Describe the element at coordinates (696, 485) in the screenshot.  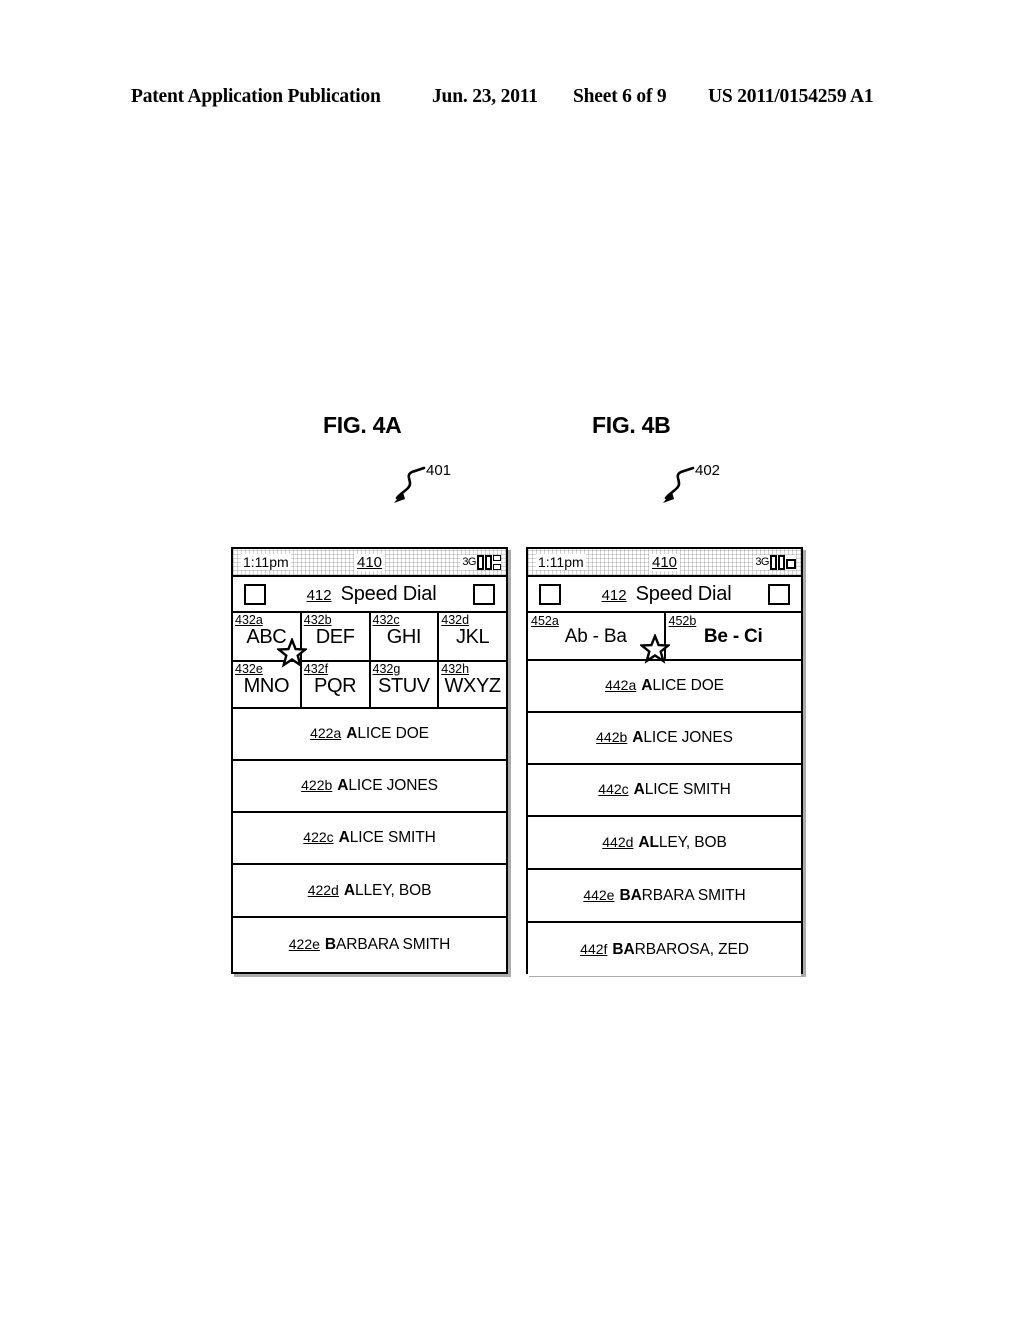
I see `callout-leader-402: 402` at that location.